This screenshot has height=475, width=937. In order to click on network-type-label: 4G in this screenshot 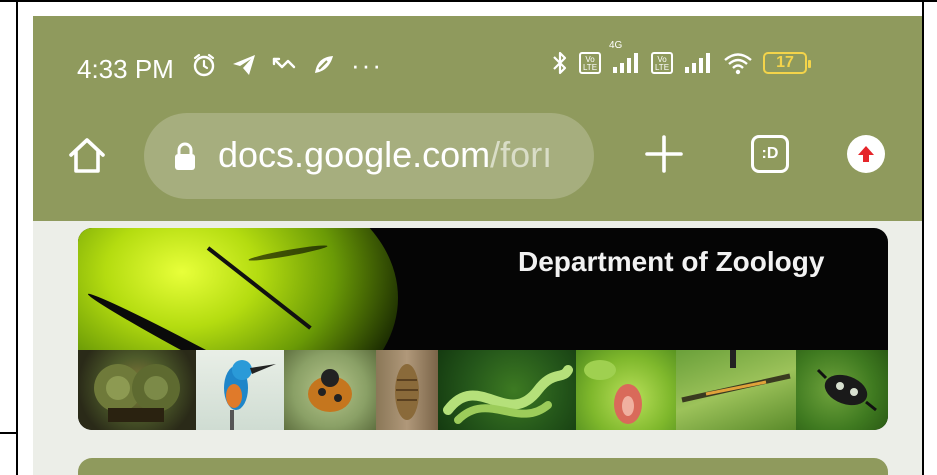, I will do `click(616, 45)`.